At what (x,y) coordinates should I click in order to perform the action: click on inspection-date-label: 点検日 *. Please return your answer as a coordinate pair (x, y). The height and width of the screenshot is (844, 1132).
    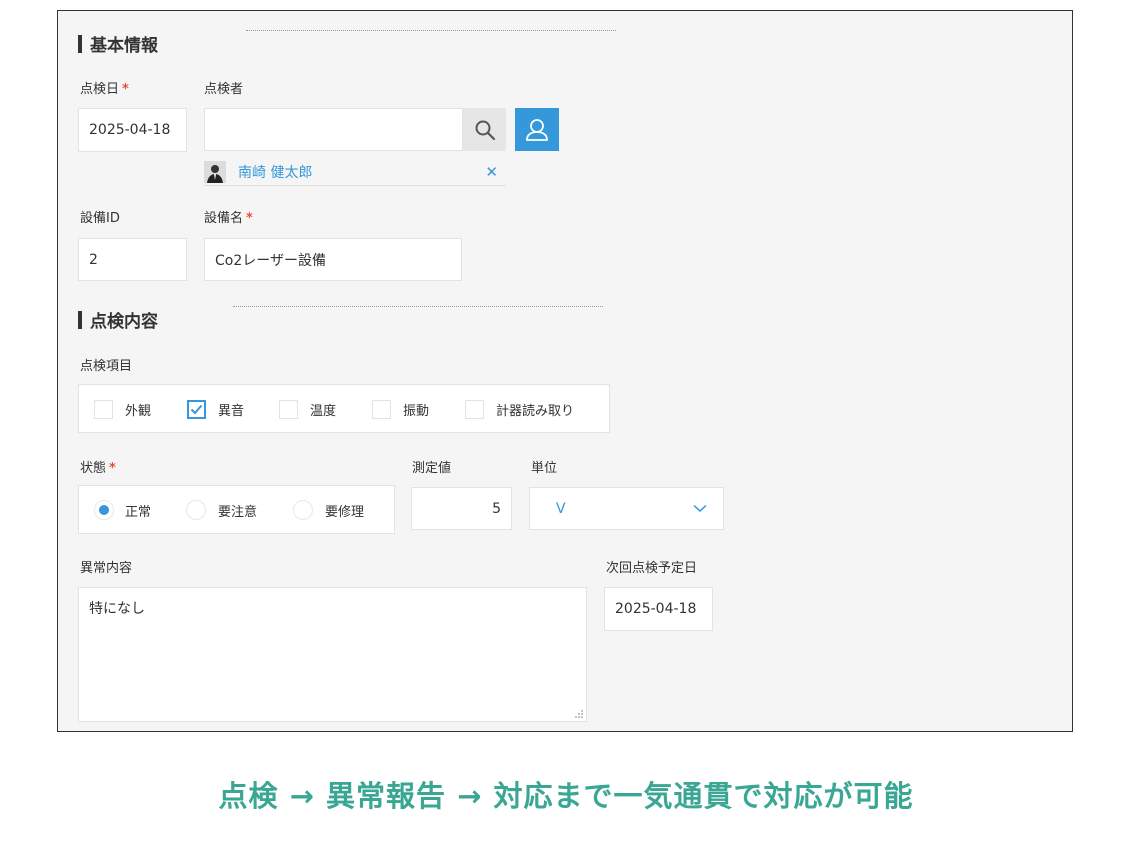
    Looking at the image, I should click on (104, 87).